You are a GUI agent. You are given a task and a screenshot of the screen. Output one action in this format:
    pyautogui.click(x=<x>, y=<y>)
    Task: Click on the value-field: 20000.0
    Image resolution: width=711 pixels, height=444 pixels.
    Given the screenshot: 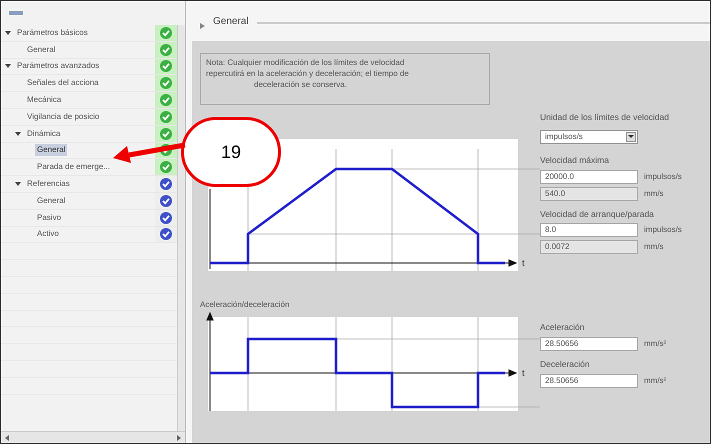 What is the action you would take?
    pyautogui.click(x=589, y=177)
    